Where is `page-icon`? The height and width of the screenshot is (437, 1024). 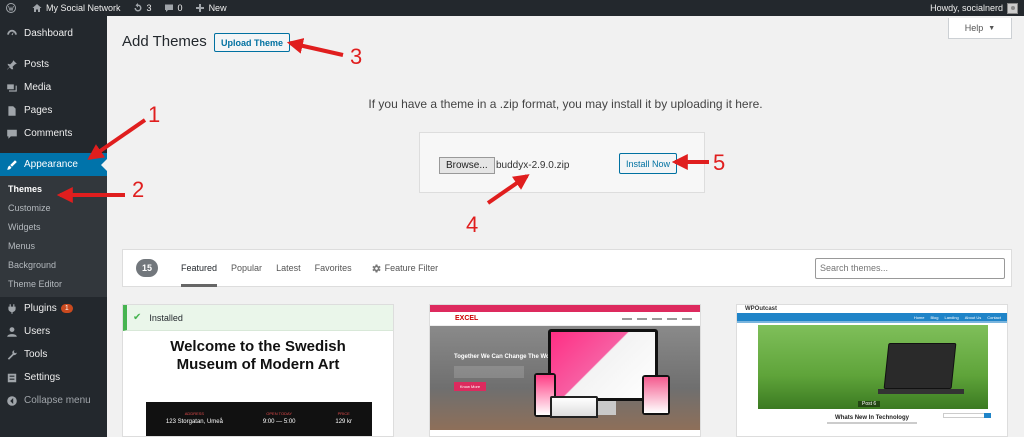
page-icon is located at coordinates (12, 110).